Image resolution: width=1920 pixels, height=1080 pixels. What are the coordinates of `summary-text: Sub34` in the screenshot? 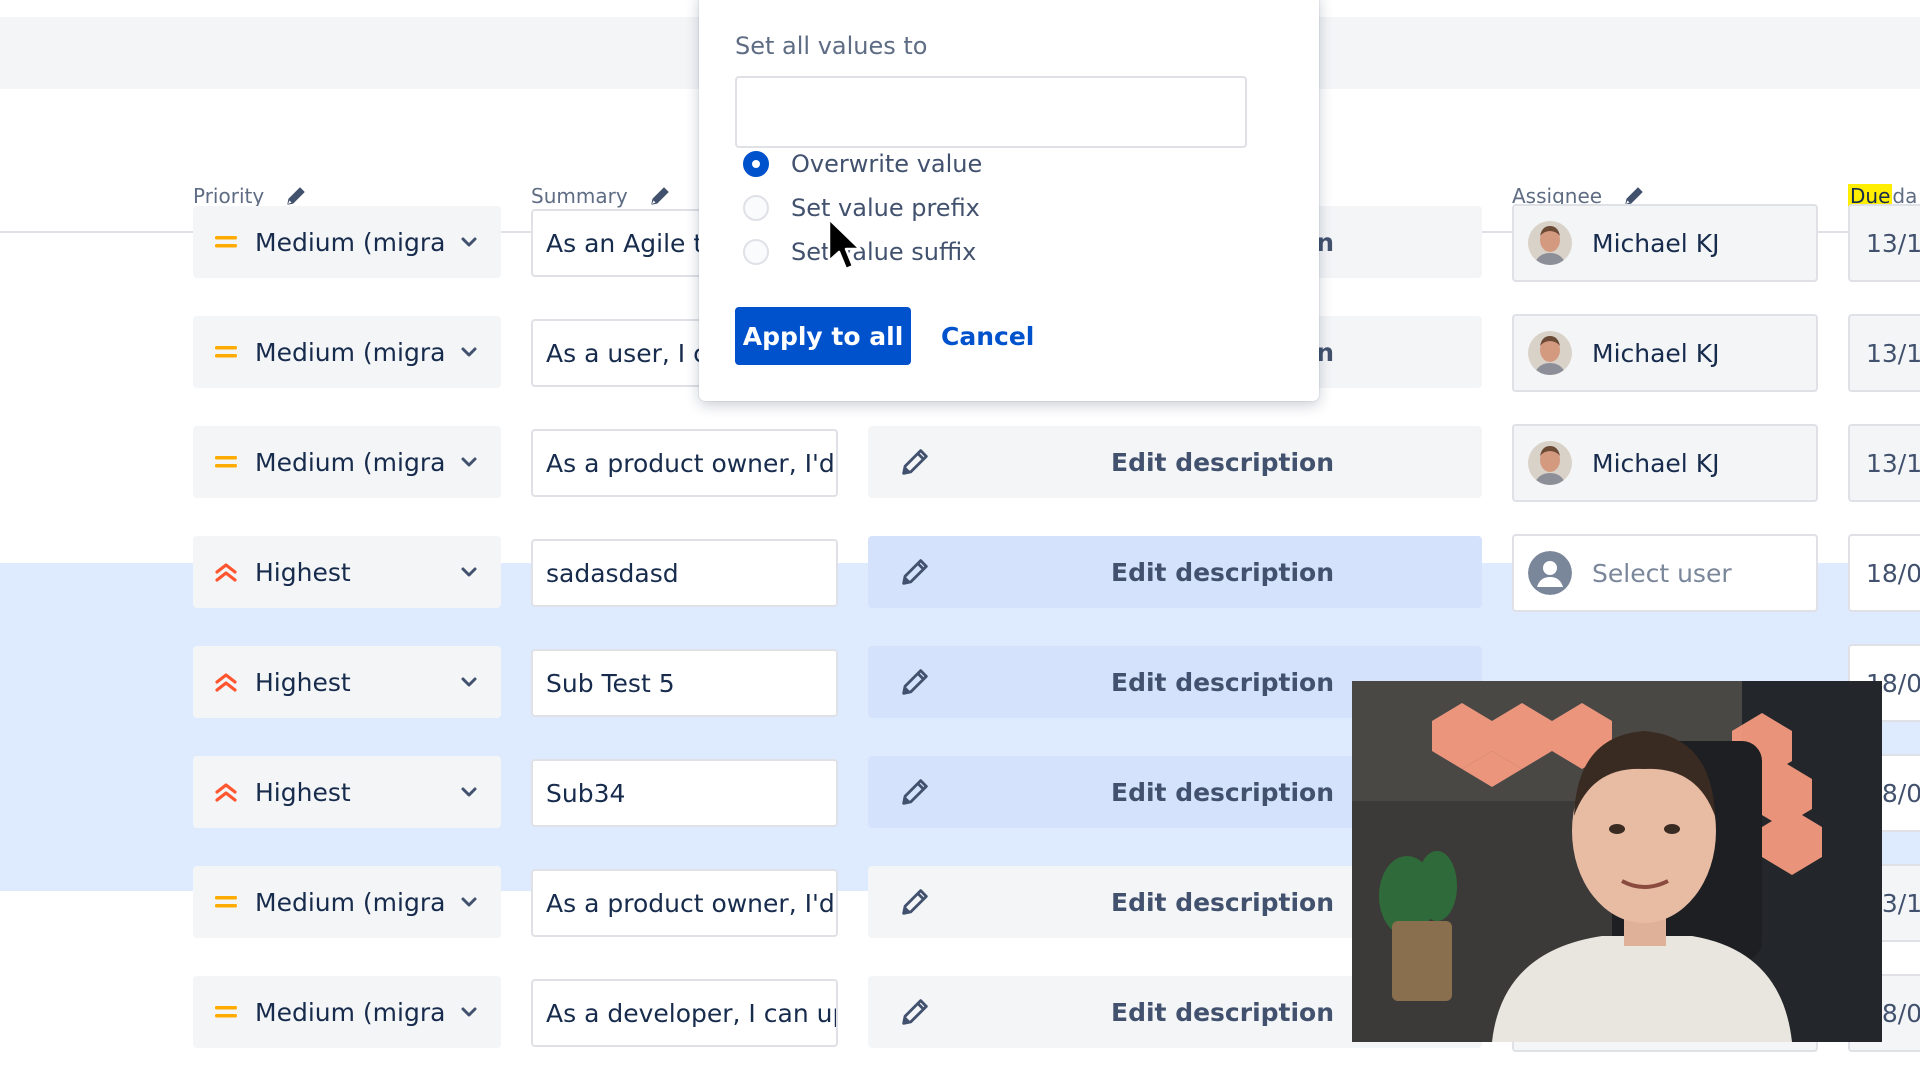 It's located at (586, 793).